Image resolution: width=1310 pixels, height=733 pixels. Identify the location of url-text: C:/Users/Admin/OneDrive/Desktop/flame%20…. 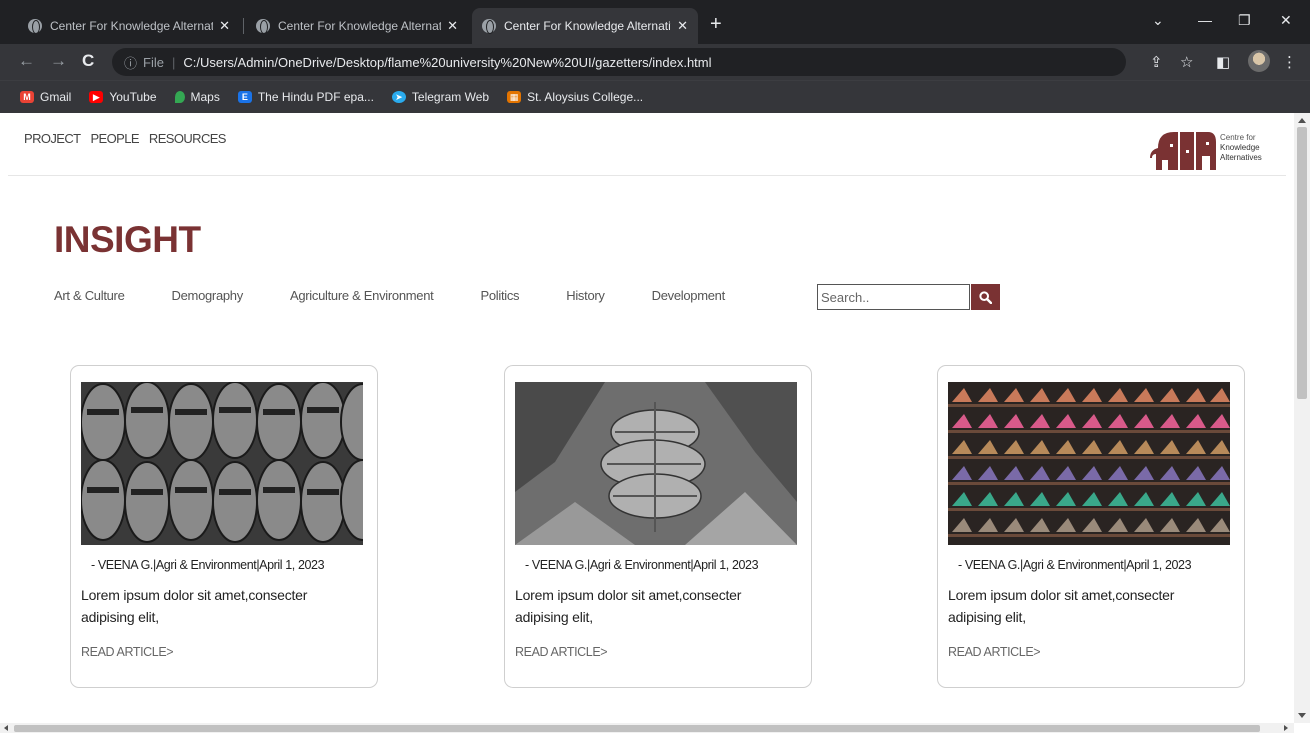
(447, 62).